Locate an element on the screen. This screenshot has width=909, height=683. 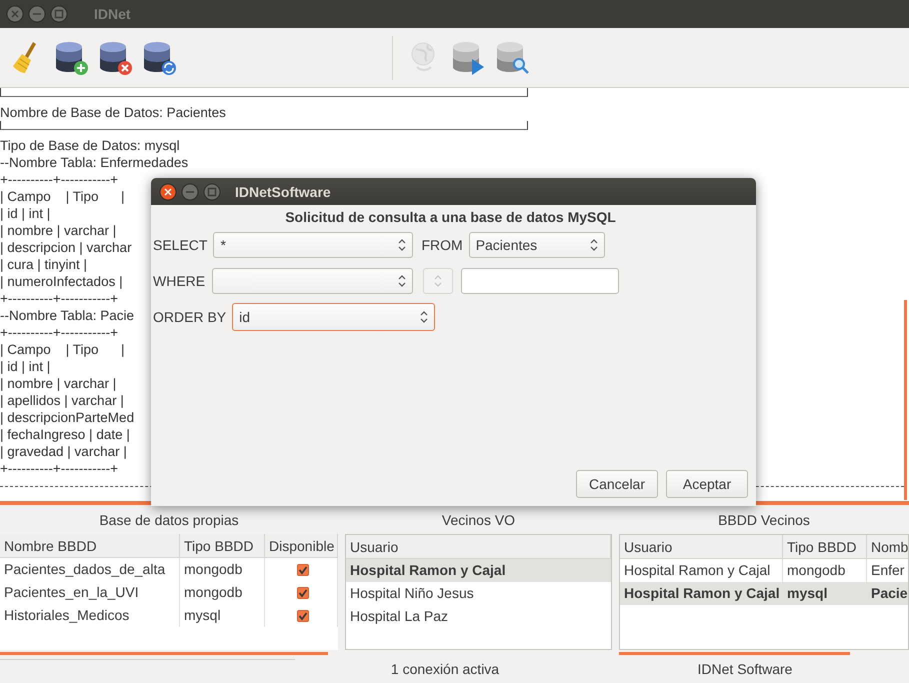
panel-title: BBDD Vecinos is located at coordinates (764, 520).